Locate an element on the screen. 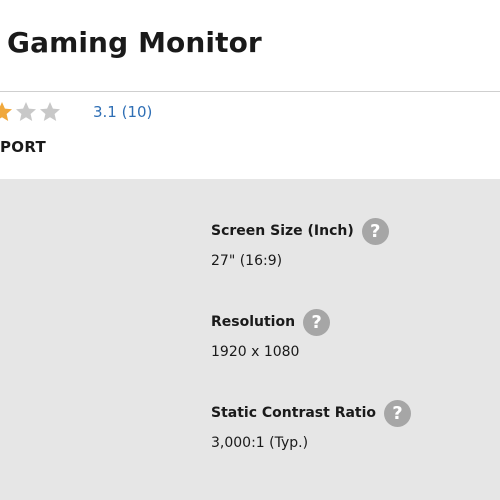 This screenshot has height=500, width=500. support-link: PORT is located at coordinates (23, 147).